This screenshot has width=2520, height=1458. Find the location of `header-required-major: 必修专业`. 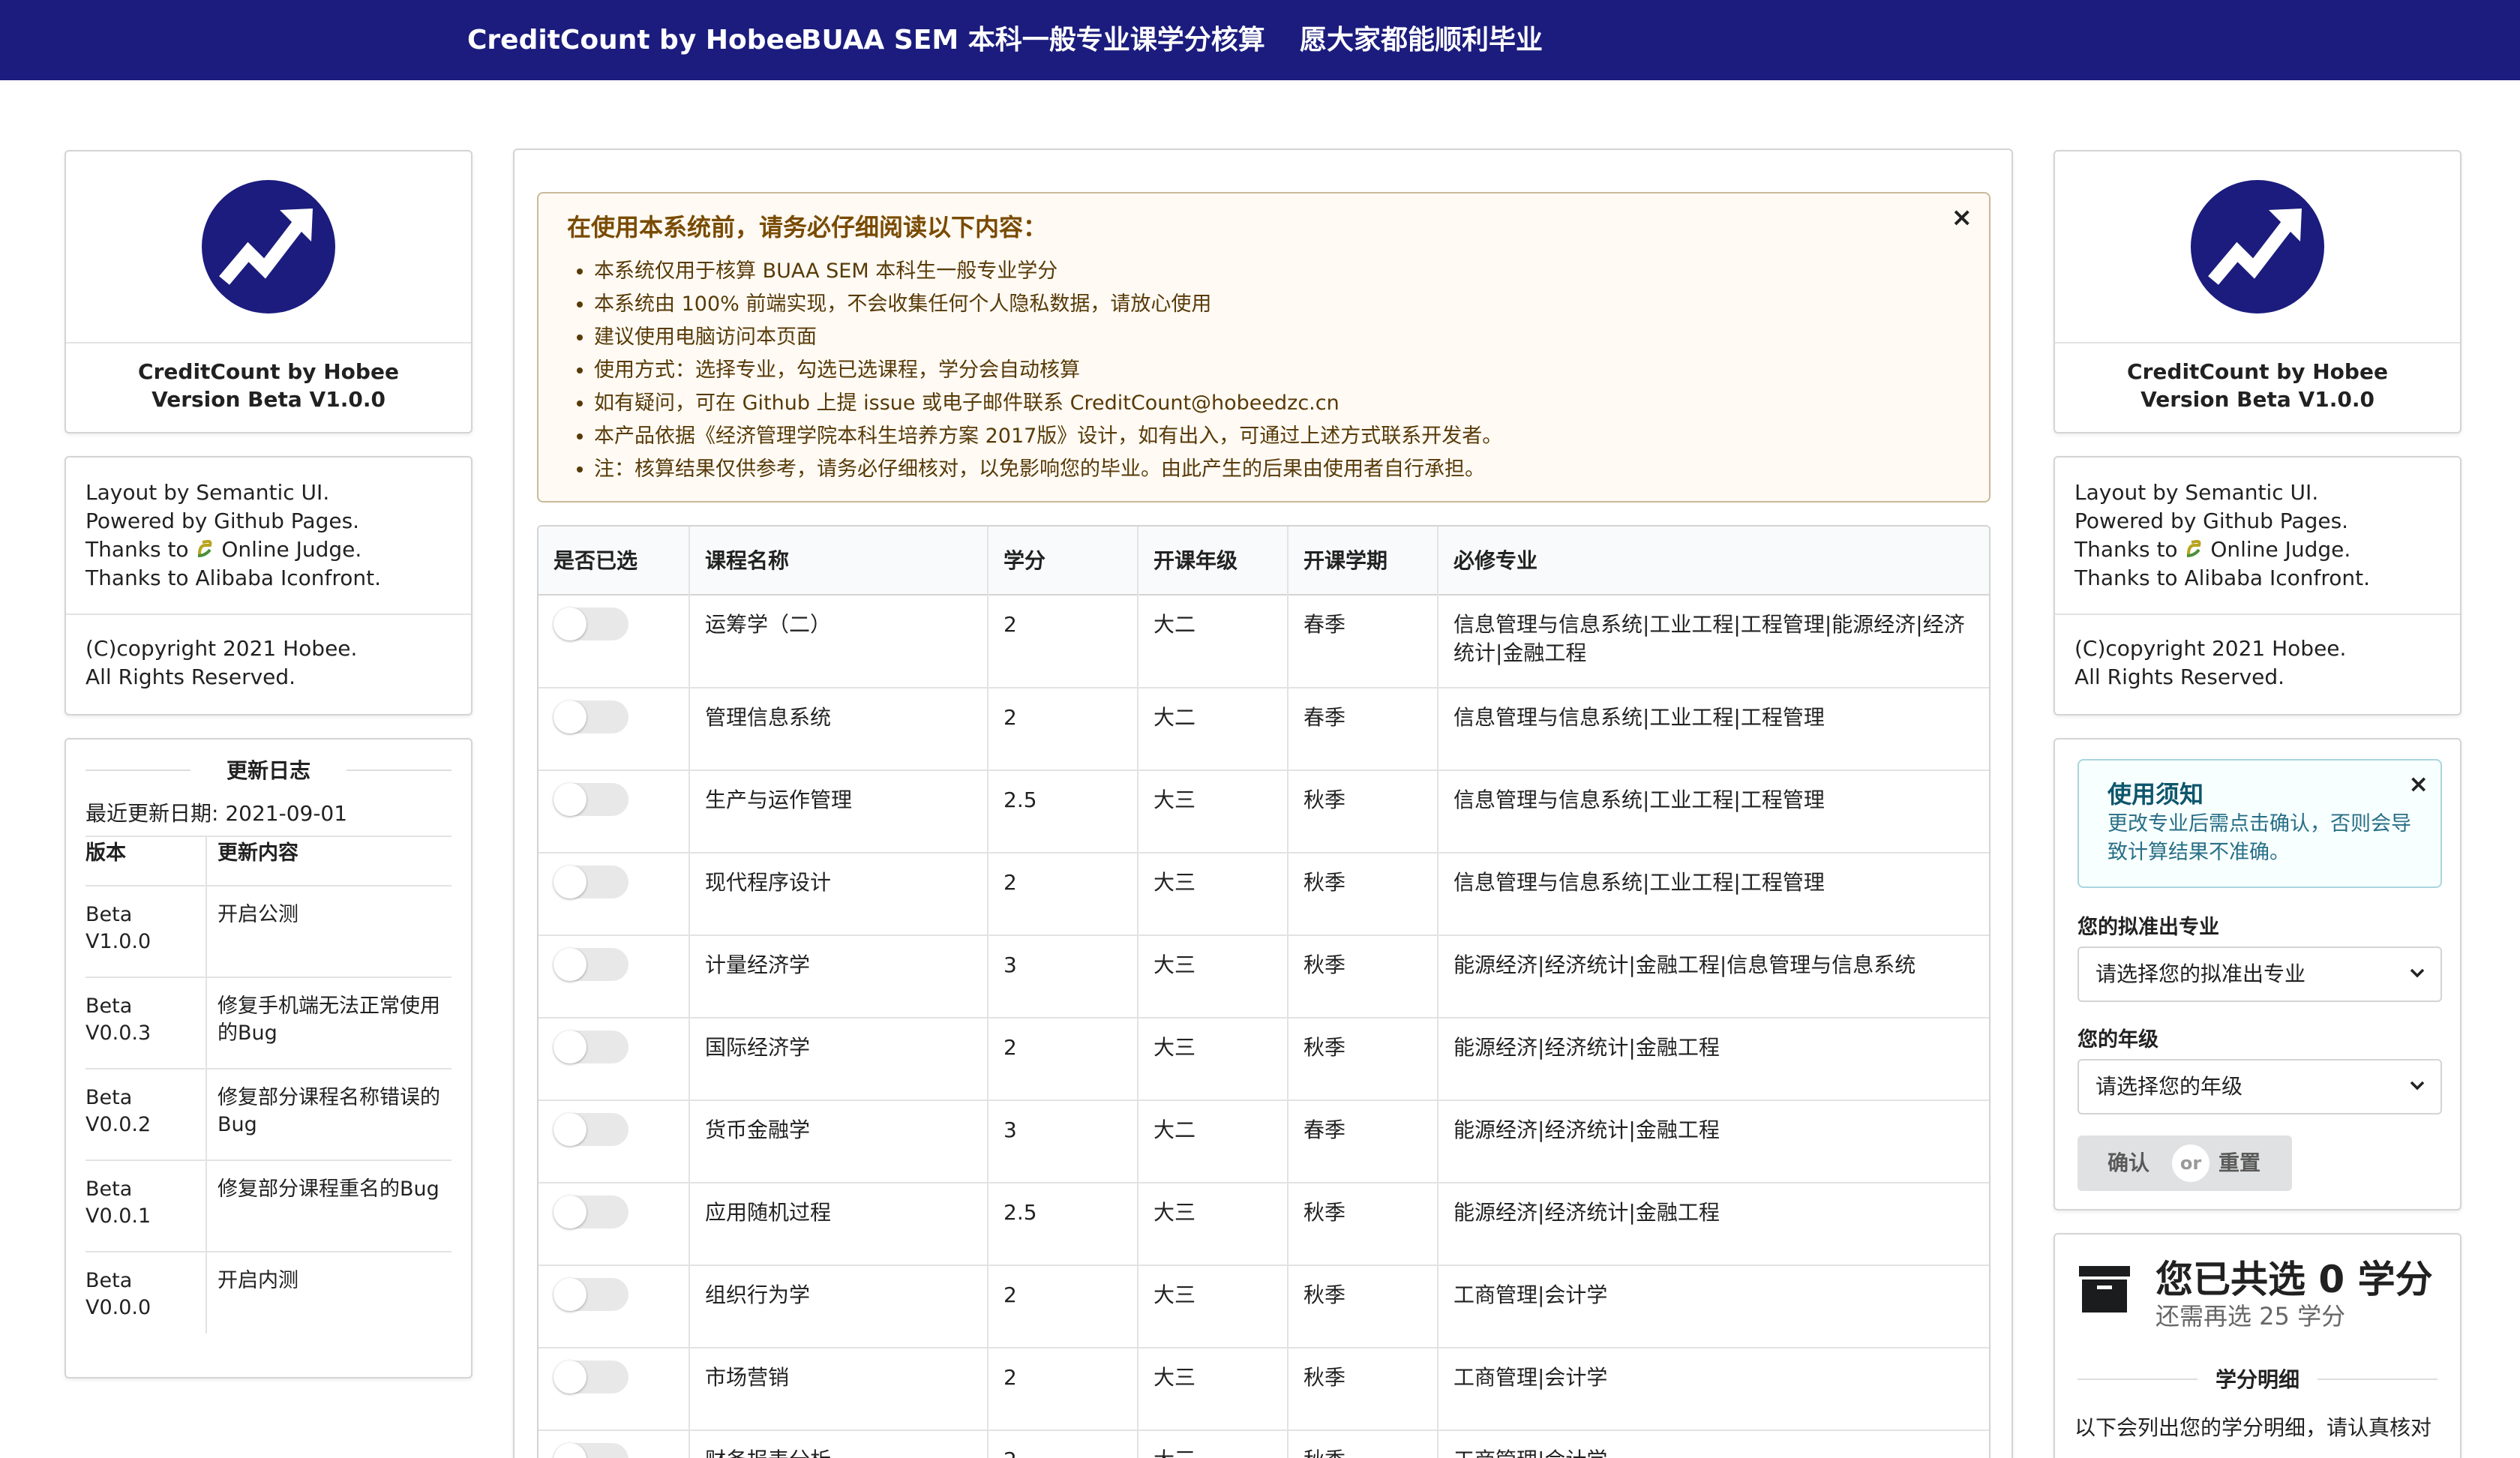

header-required-major: 必修专业 is located at coordinates (1496, 560).